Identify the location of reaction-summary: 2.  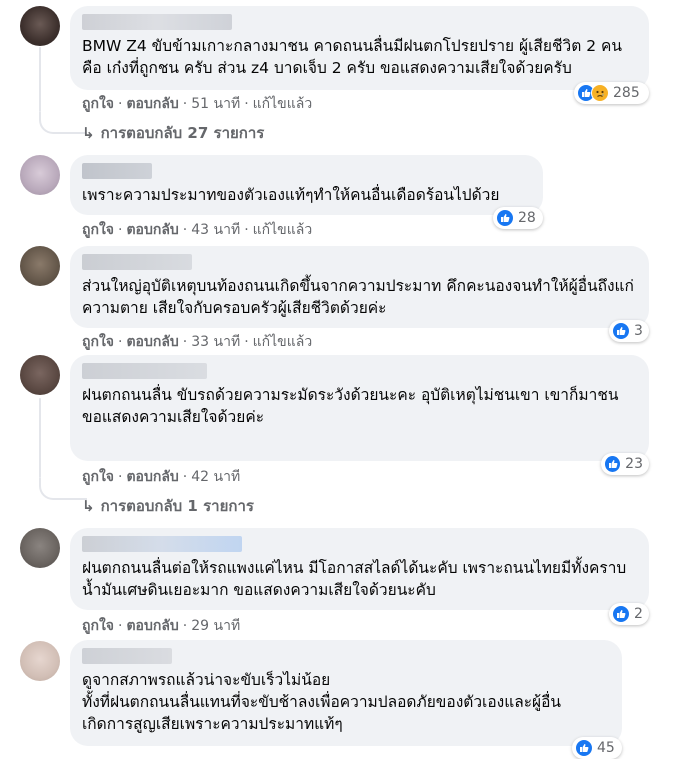
(629, 614).